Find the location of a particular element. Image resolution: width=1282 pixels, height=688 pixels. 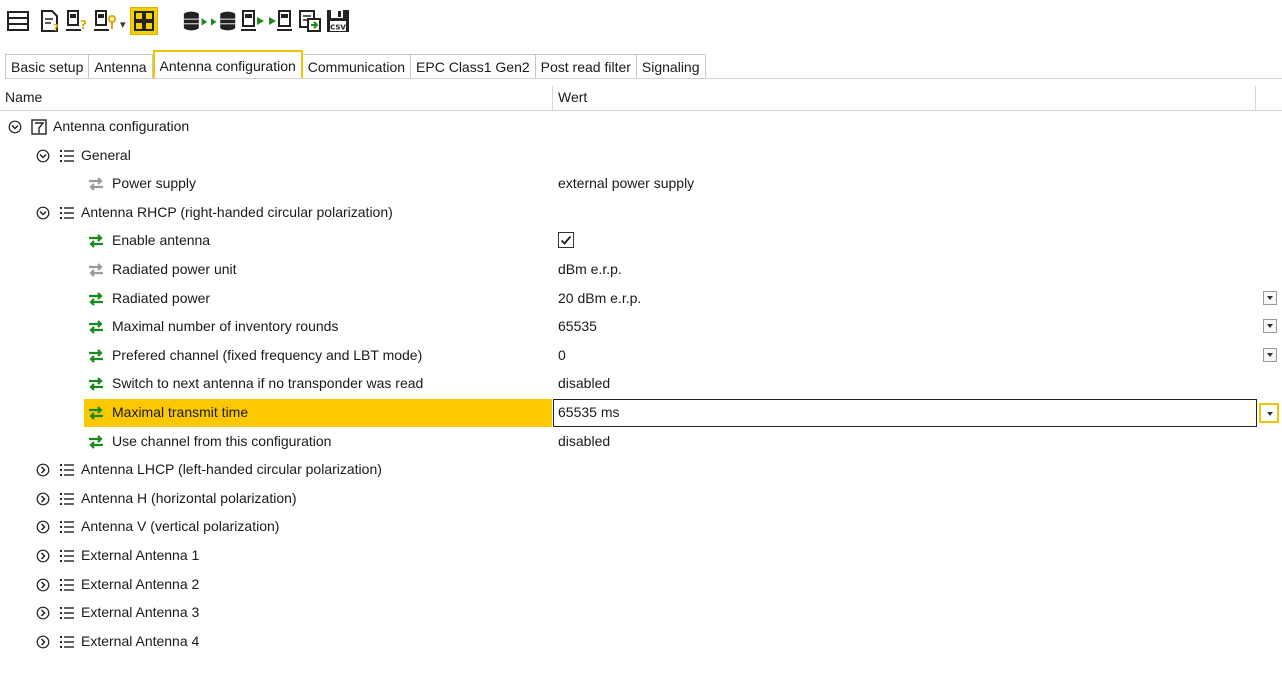

device-import-icon is located at coordinates (282, 21).